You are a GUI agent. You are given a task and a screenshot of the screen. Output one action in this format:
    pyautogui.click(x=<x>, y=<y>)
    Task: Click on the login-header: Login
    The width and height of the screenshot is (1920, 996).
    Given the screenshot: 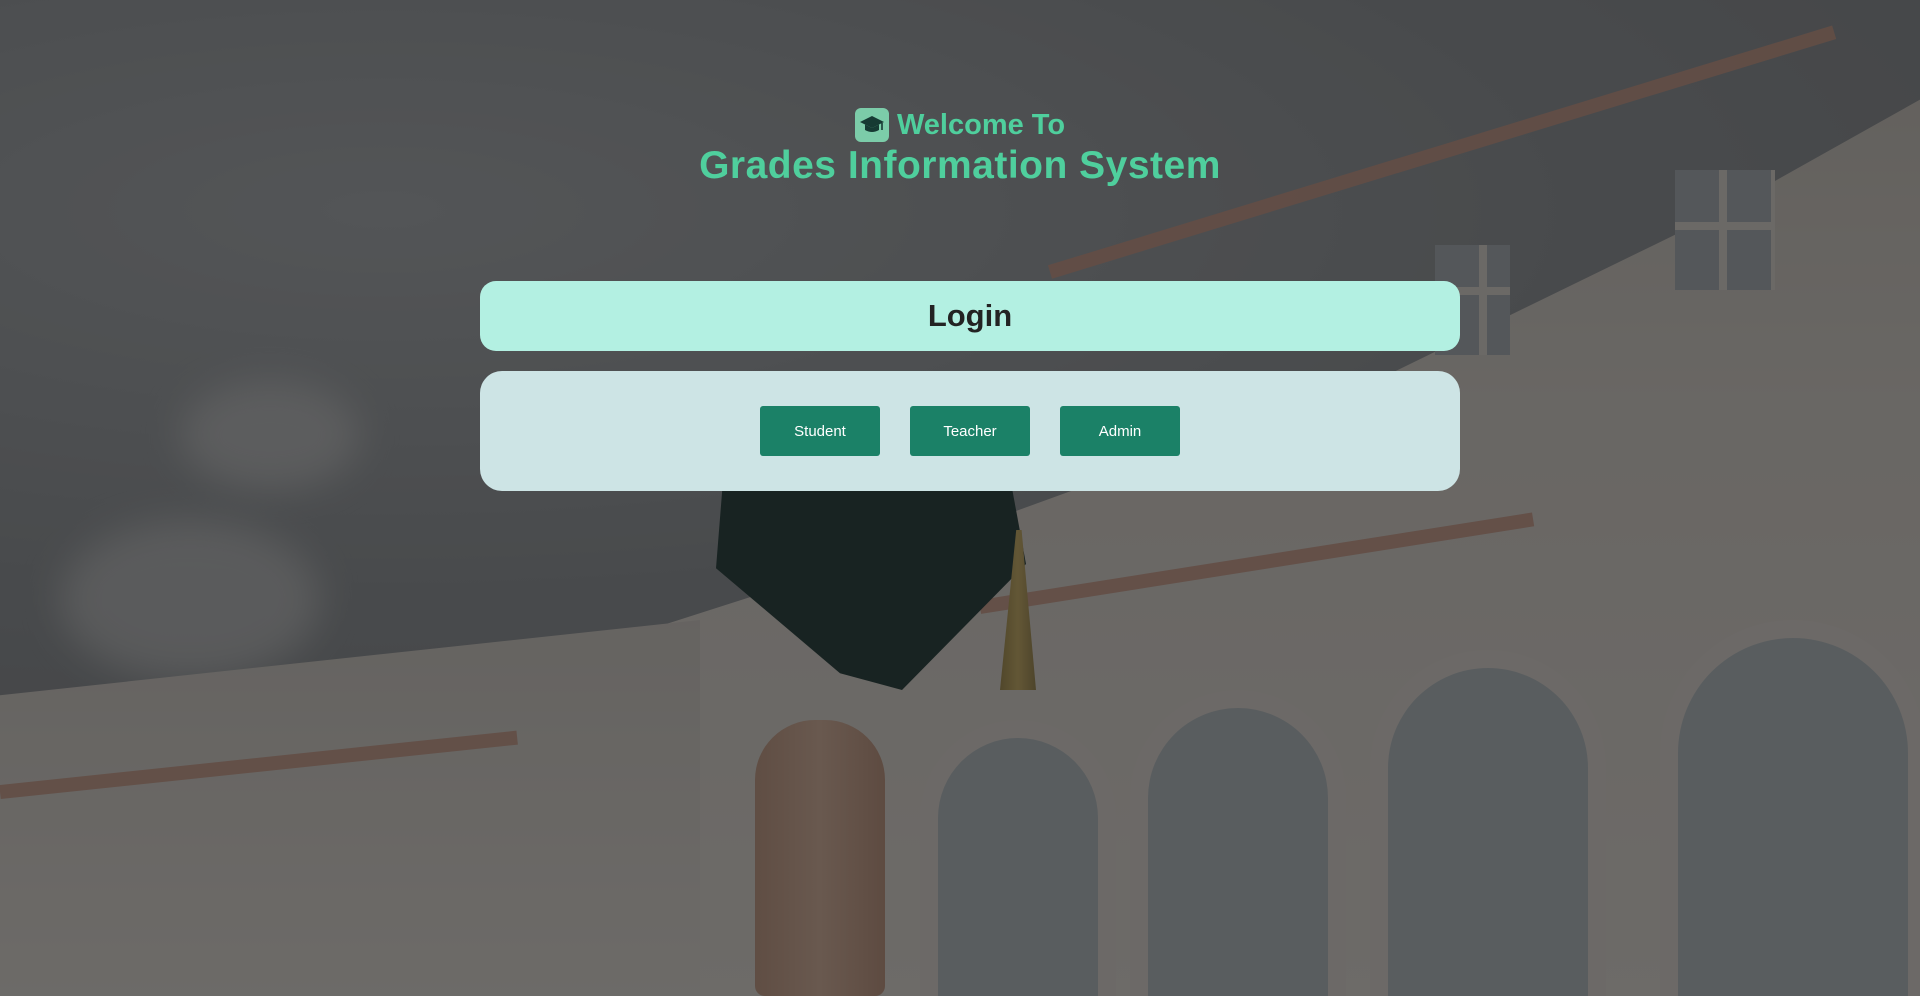 What is the action you would take?
    pyautogui.click(x=970, y=316)
    